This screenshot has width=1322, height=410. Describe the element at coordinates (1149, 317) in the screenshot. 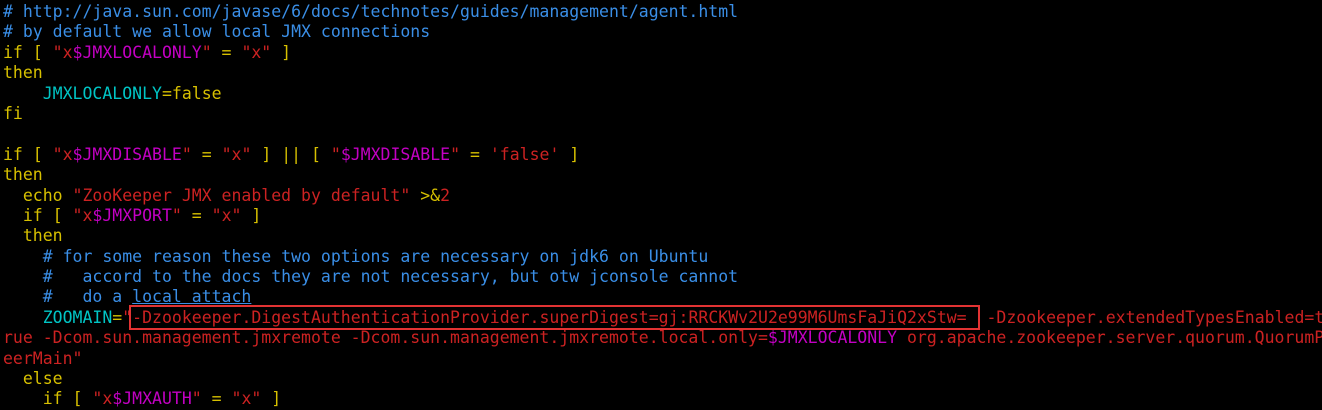

I see `code-token: -Dzookeeper.extendedTypesEnabled=t` at that location.